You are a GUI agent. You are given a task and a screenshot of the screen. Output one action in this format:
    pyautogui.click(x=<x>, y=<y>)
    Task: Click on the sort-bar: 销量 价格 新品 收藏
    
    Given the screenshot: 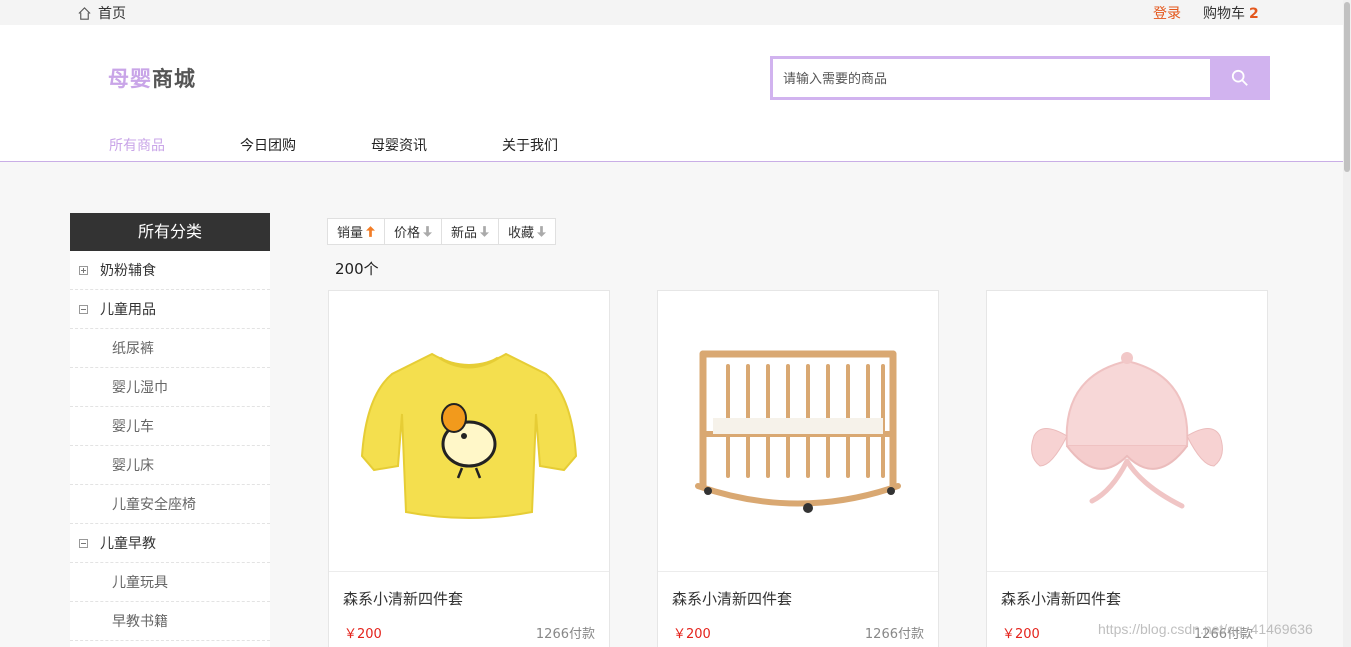 What is the action you would take?
    pyautogui.click(x=442, y=231)
    